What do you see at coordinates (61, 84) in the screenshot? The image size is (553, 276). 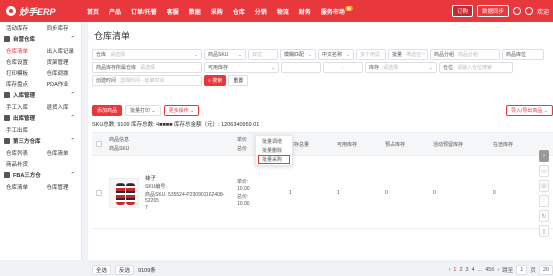 I see `sidebar-item-pda: PDA作业` at bounding box center [61, 84].